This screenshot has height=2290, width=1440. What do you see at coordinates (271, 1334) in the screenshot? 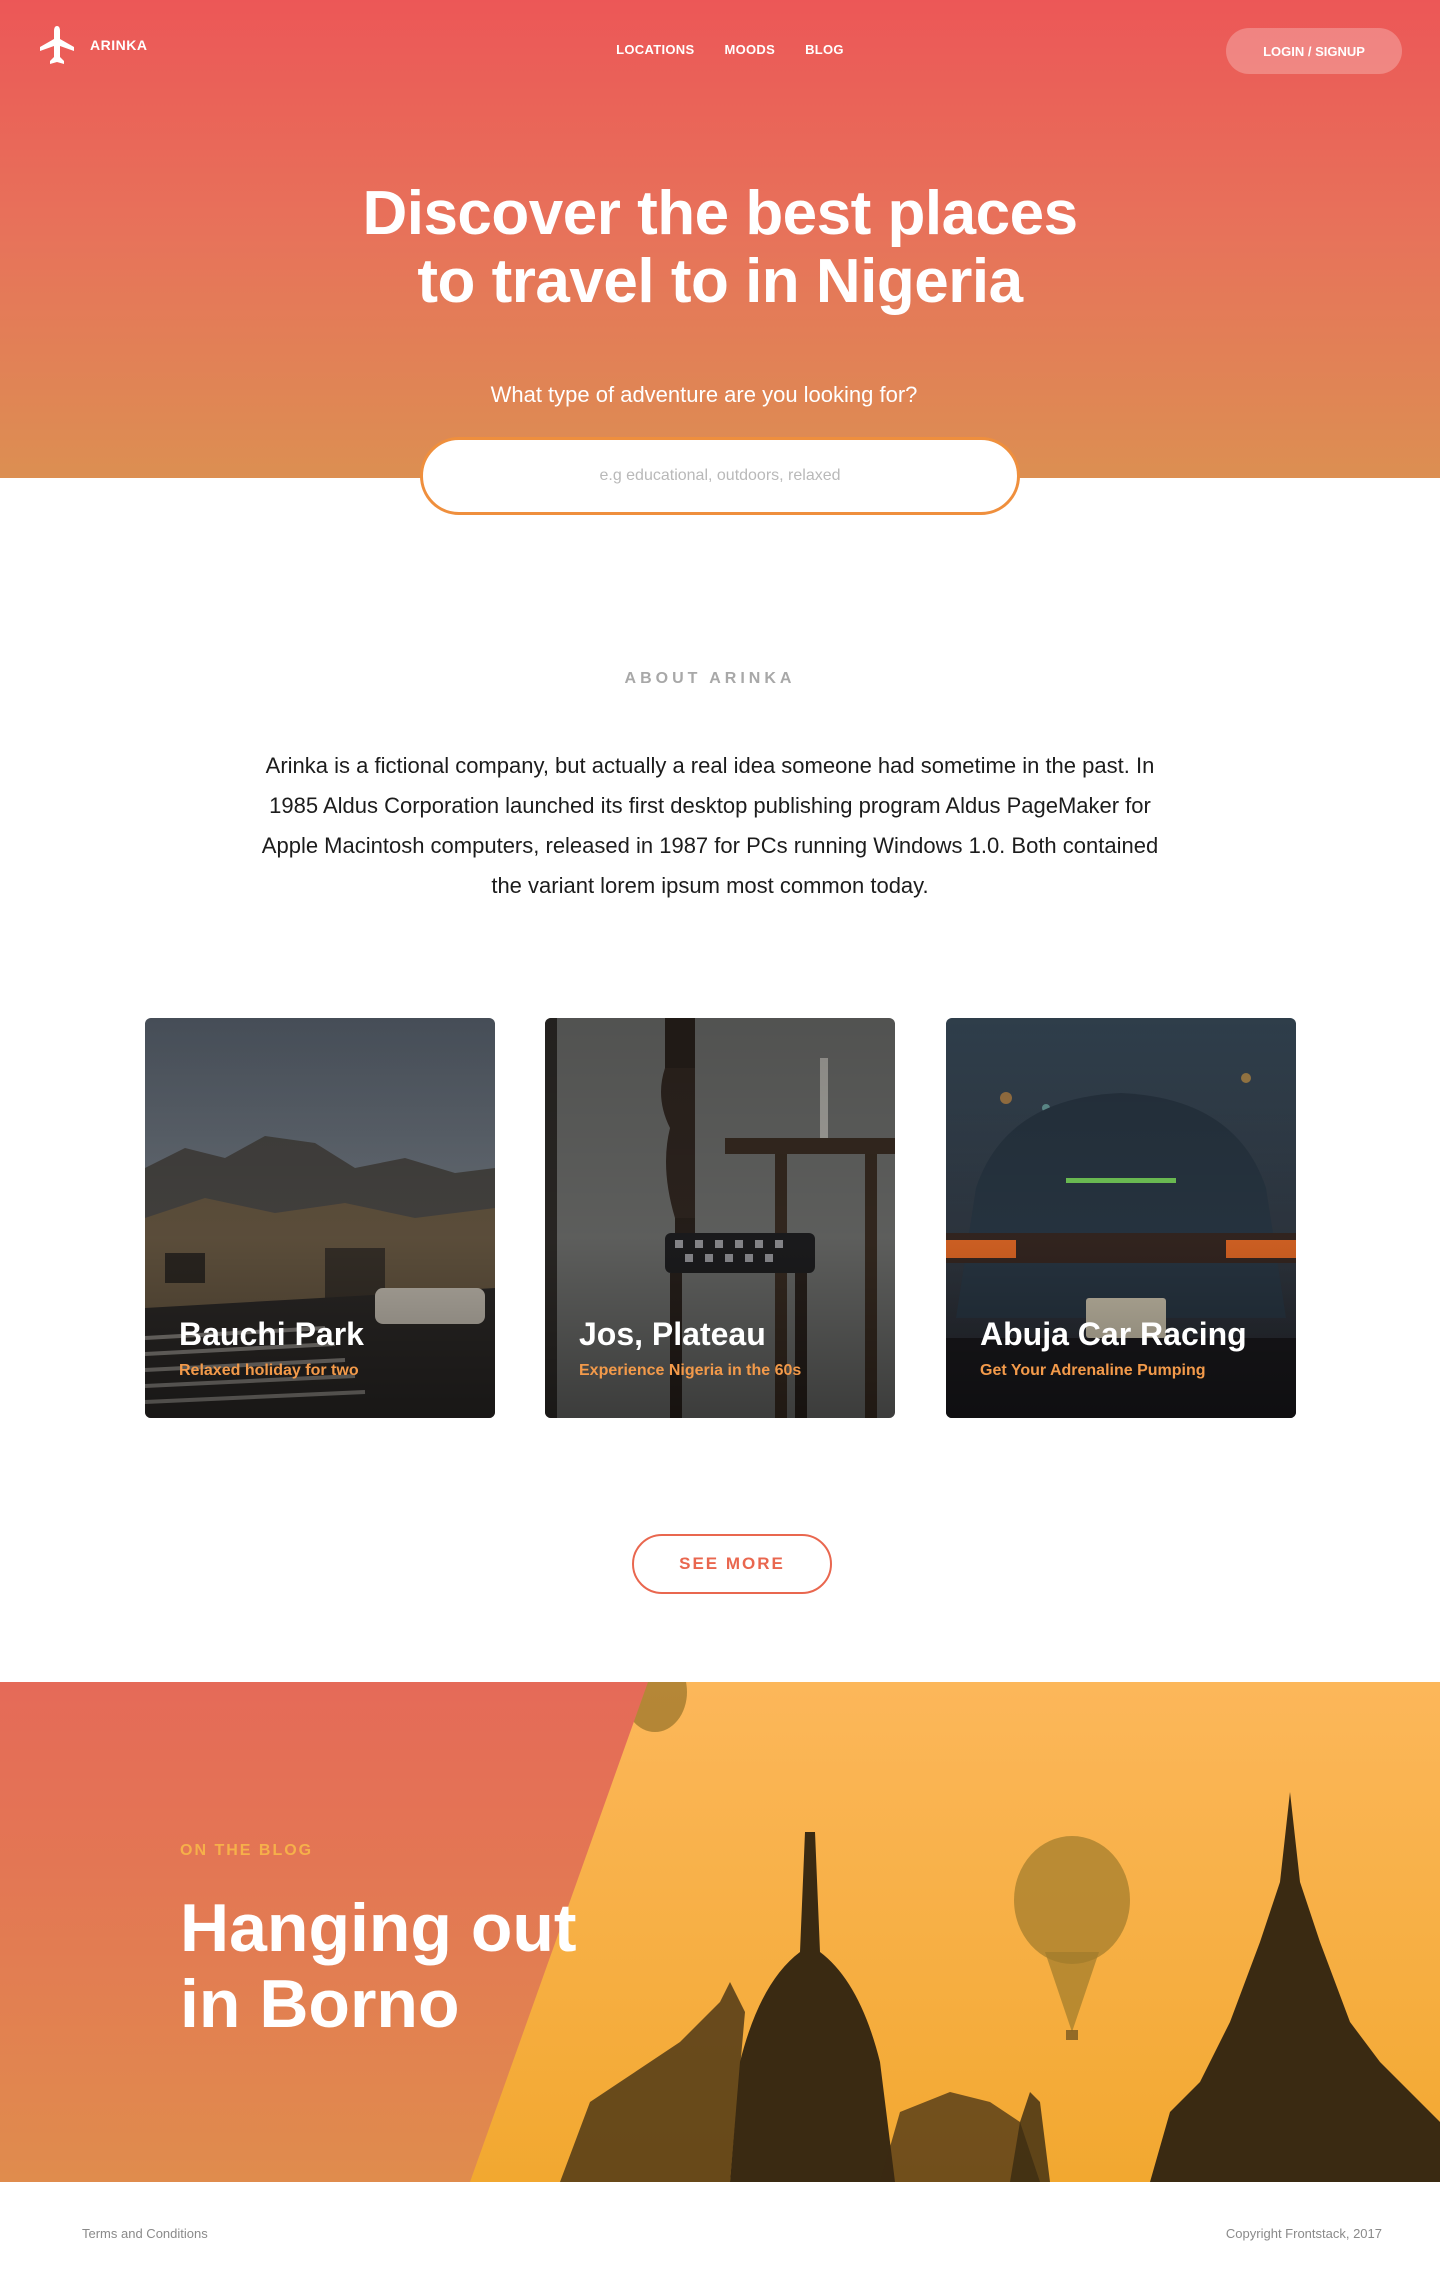
I see `card-title: Bauchi Park` at bounding box center [271, 1334].